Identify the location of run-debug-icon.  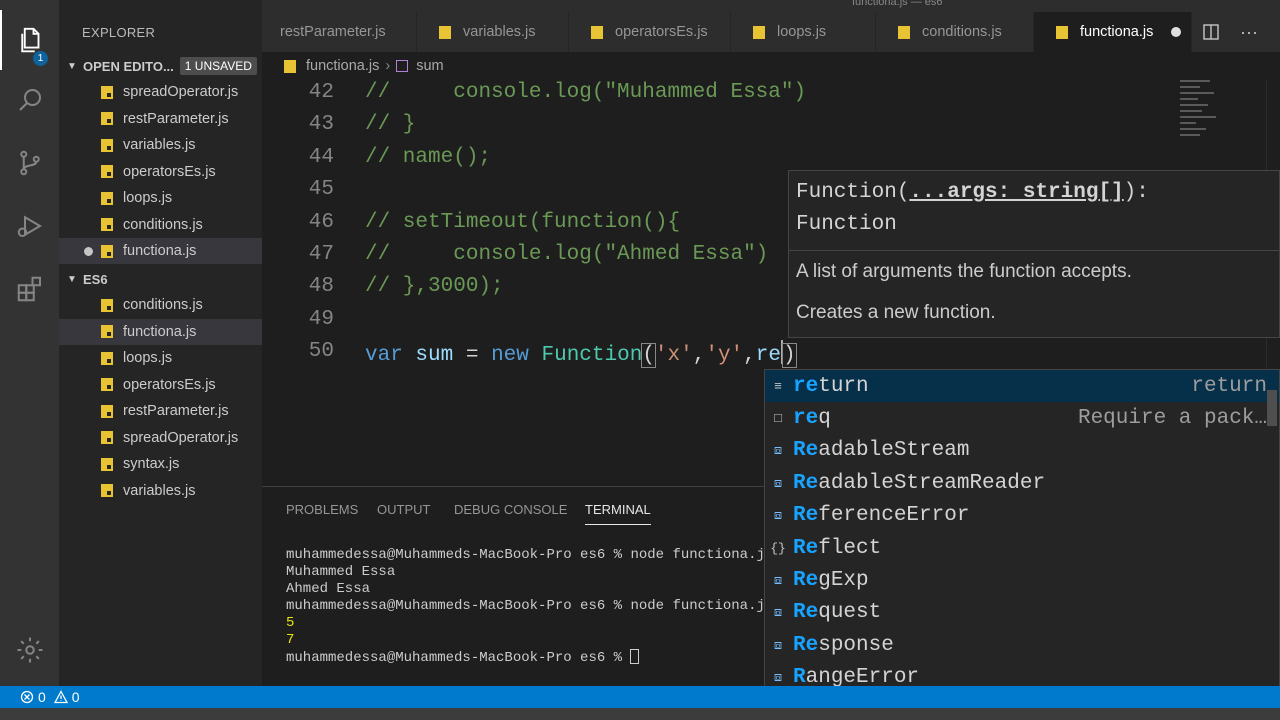
(29, 226).